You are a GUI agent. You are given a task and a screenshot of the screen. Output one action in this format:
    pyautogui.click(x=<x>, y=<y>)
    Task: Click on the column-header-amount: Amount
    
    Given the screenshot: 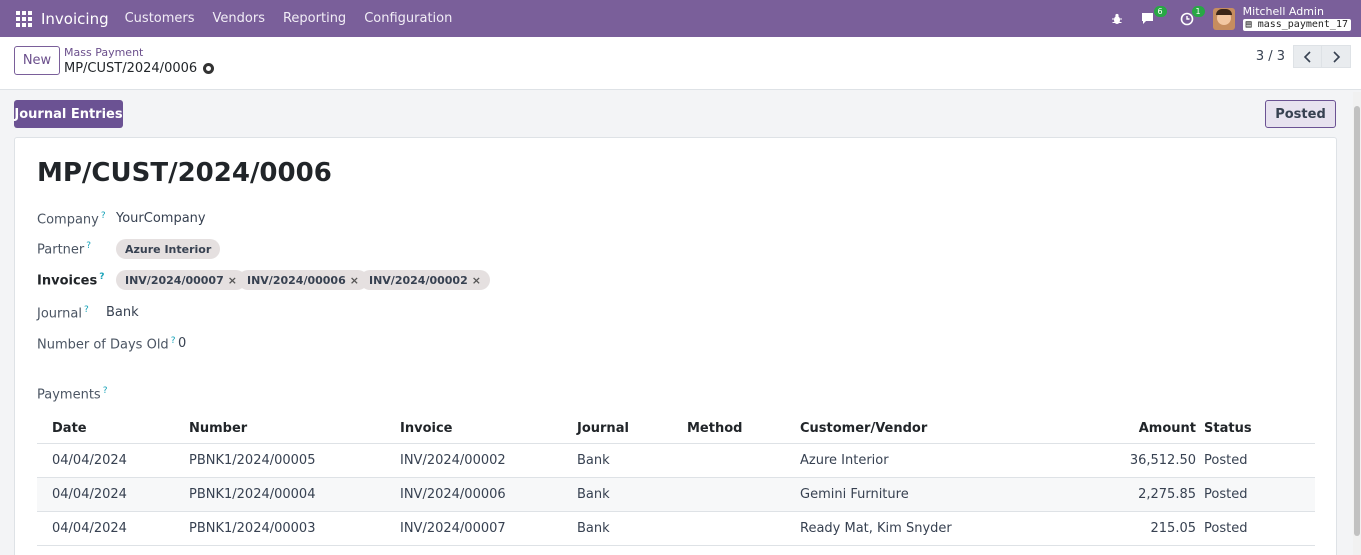 What is the action you would take?
    pyautogui.click(x=1167, y=428)
    